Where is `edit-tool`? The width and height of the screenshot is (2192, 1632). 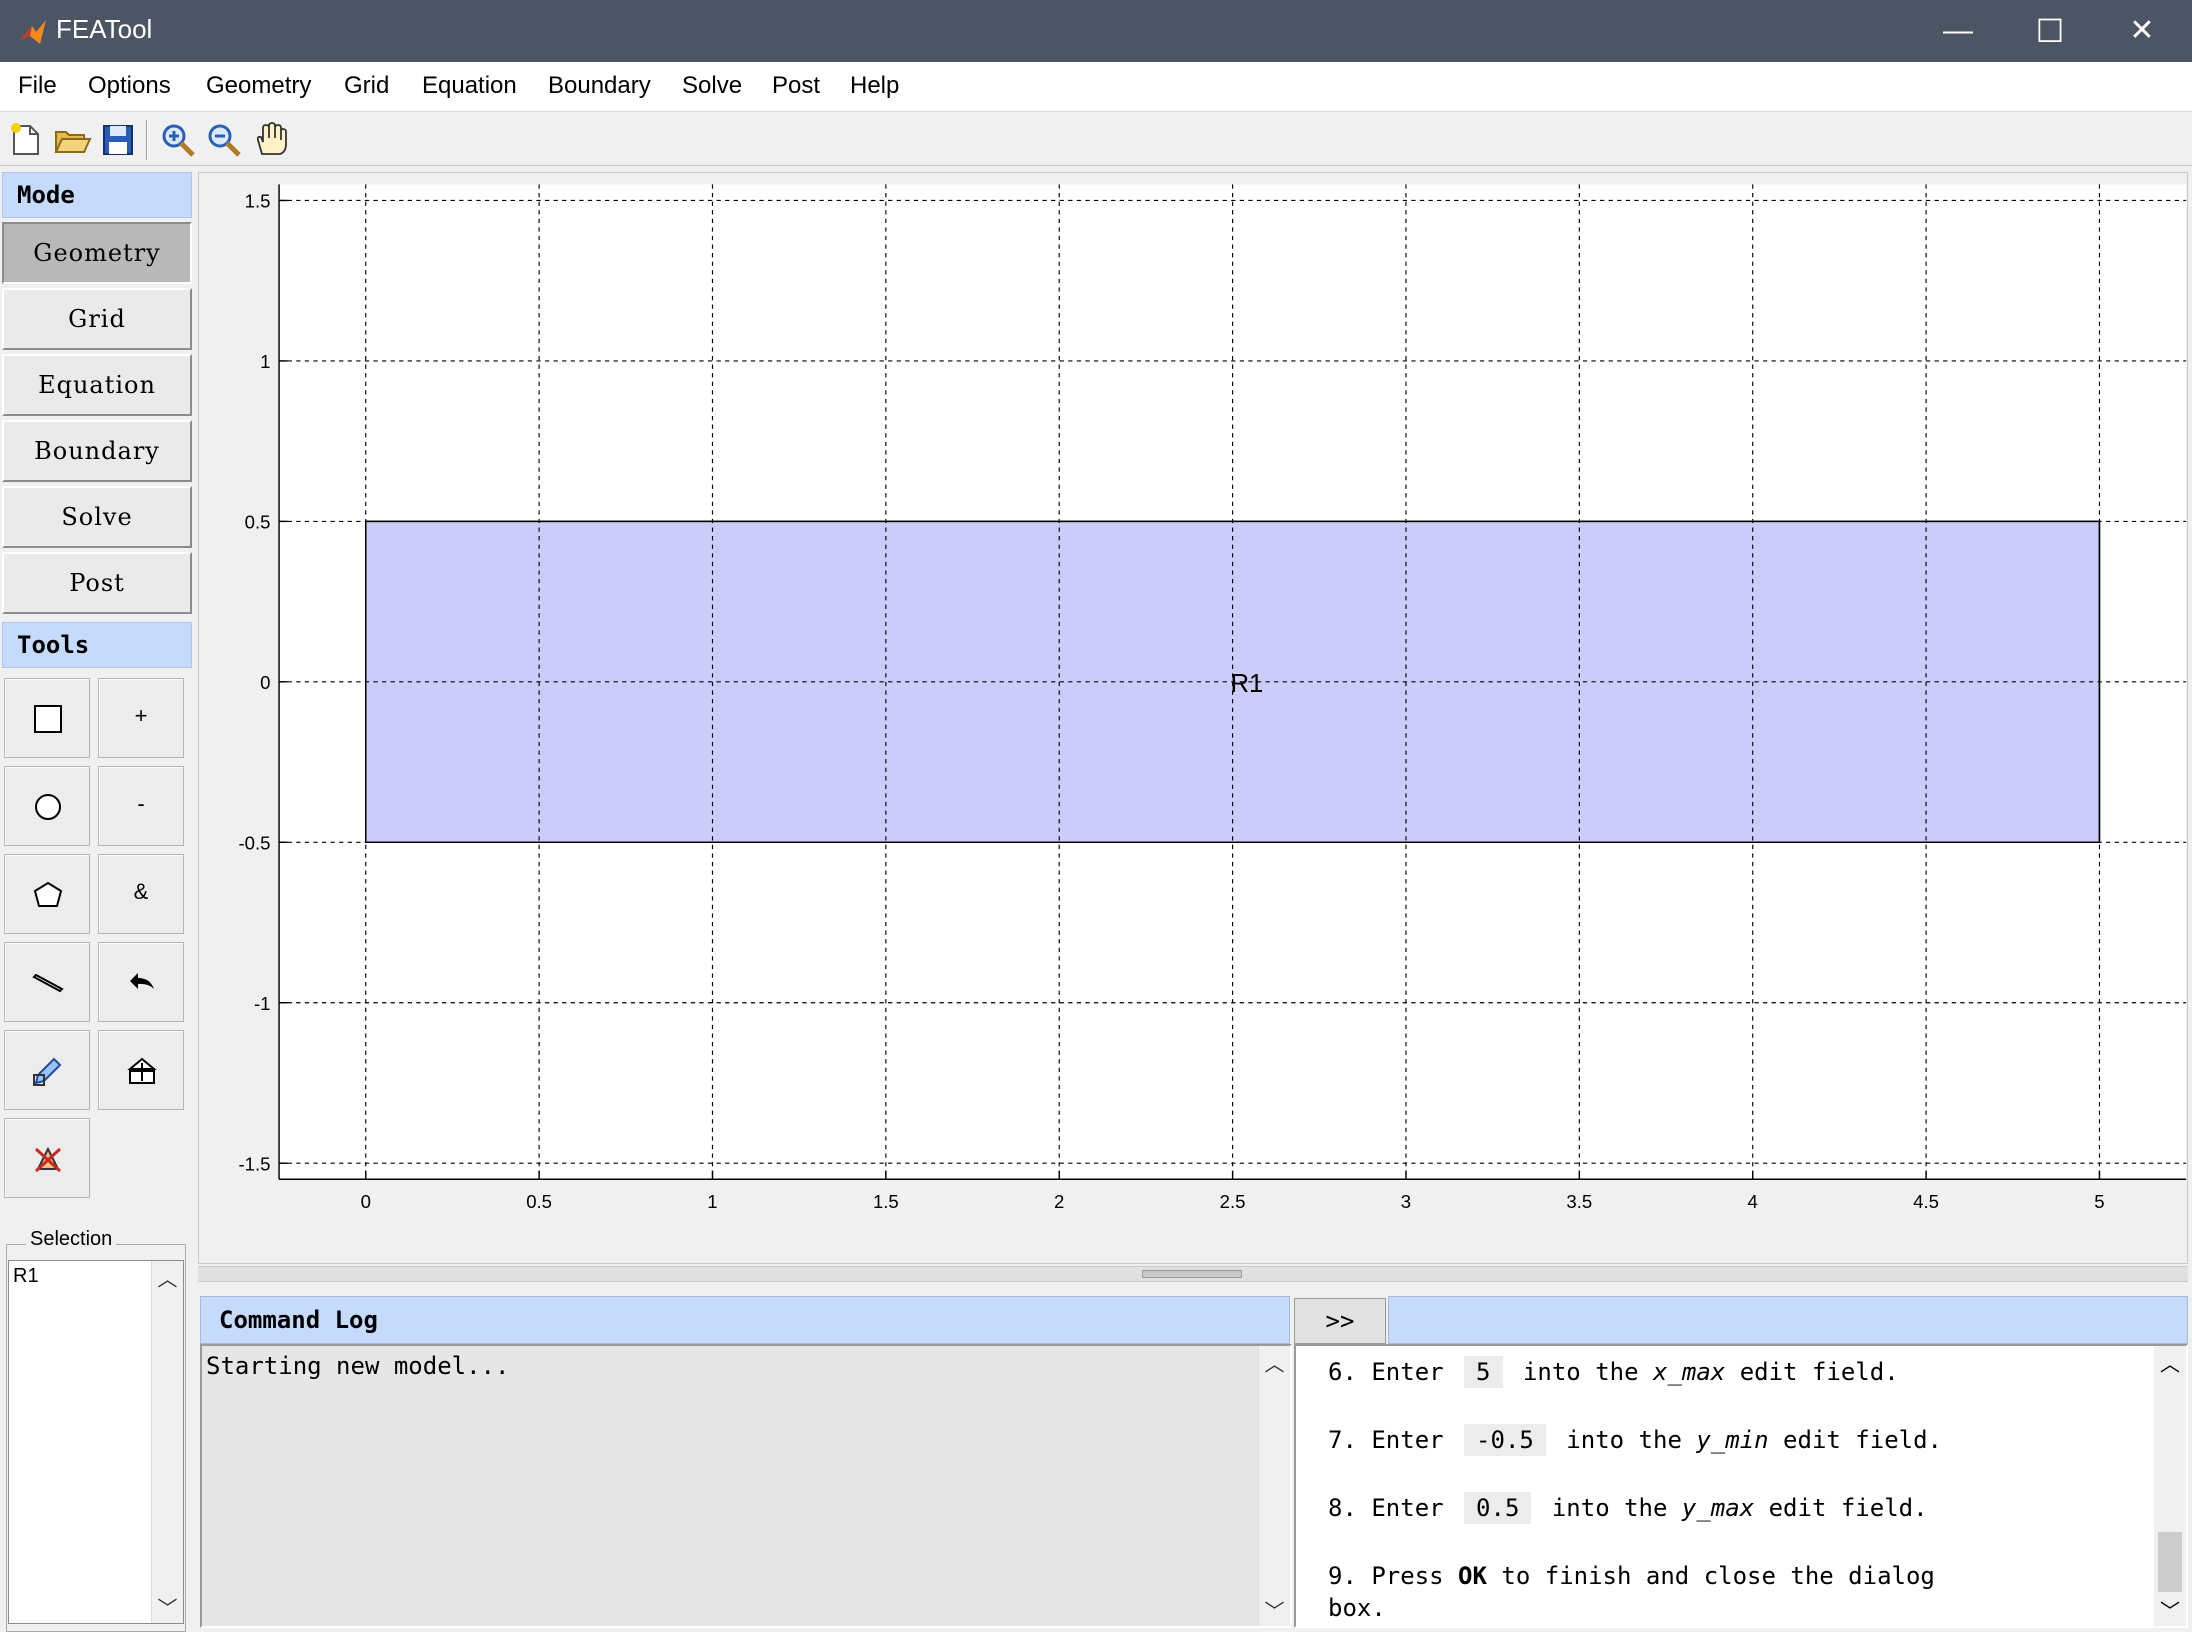
edit-tool is located at coordinates (47, 1070).